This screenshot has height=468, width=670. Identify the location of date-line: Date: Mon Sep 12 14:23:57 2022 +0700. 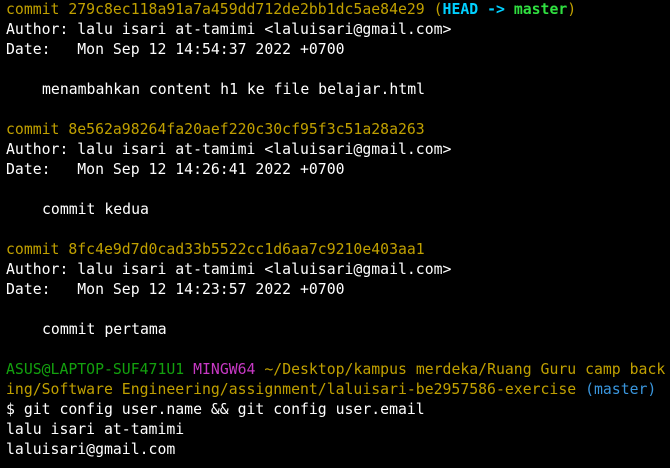
(175, 289).